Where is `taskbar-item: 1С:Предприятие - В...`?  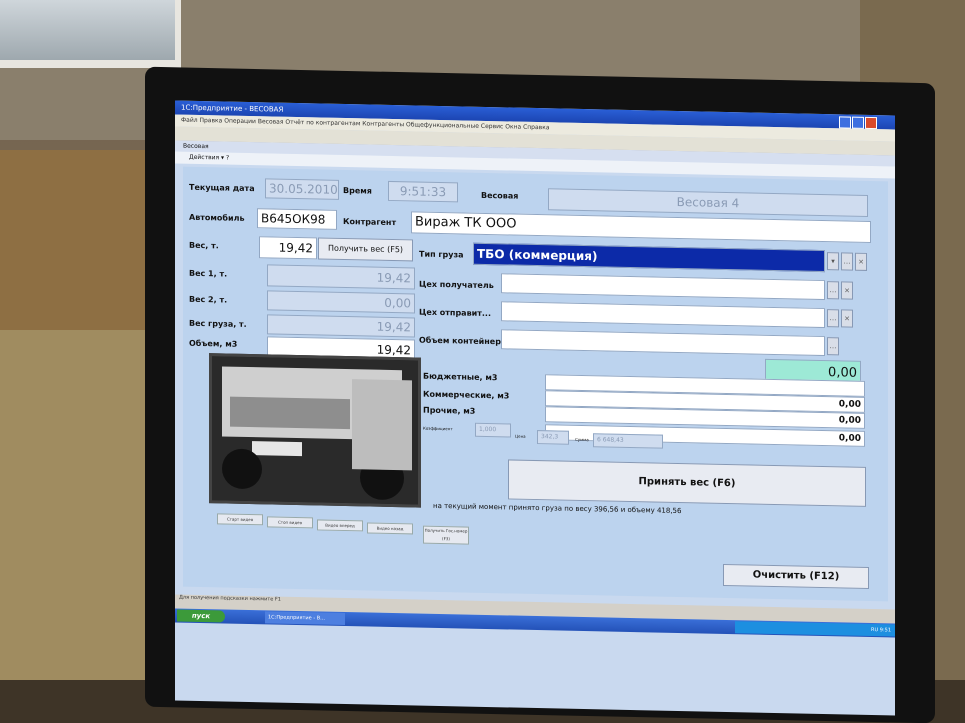
taskbar-item: 1С:Предприятие - В... is located at coordinates (305, 618).